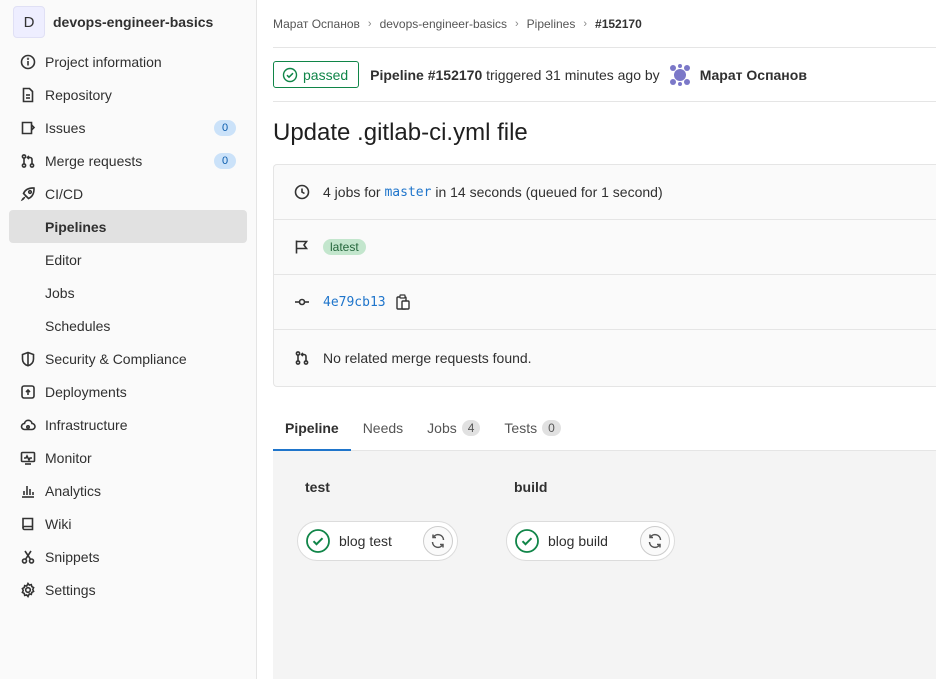  I want to click on tab-count-badge: 0, so click(551, 427).